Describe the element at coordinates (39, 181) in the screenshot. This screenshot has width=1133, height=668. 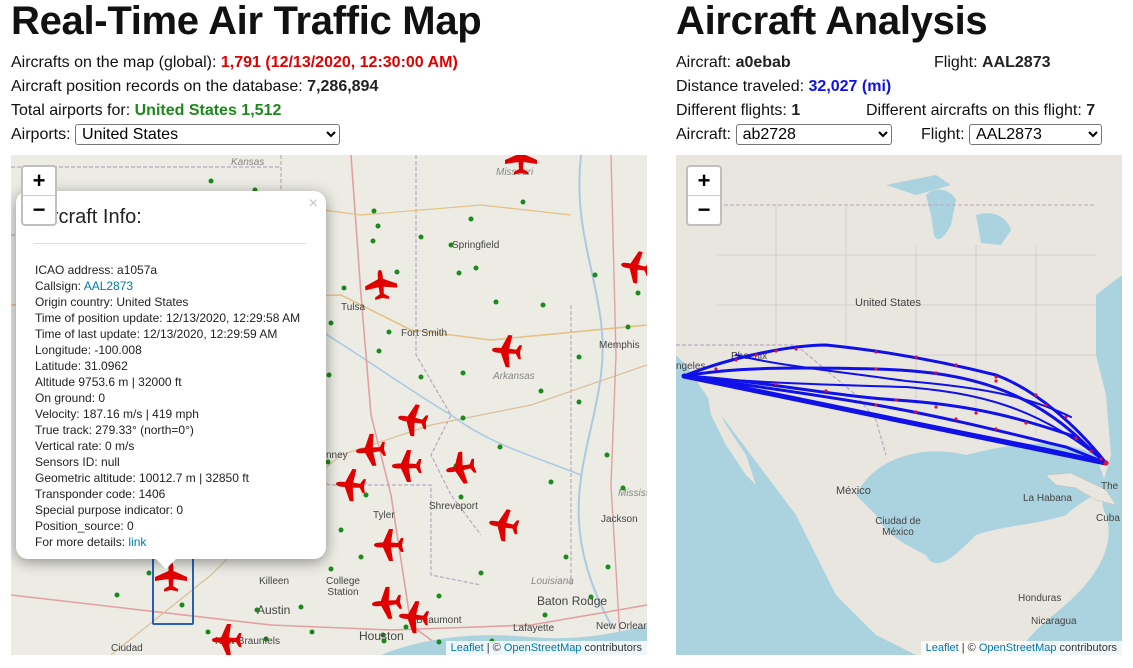
I see `zoom-in-button: +` at that location.